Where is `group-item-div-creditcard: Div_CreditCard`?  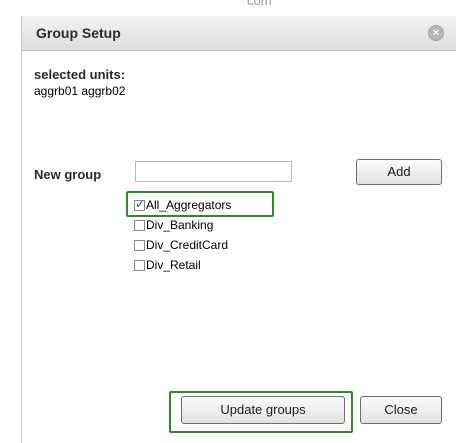
group-item-div-creditcard: Div_CreditCard is located at coordinates (182, 245).